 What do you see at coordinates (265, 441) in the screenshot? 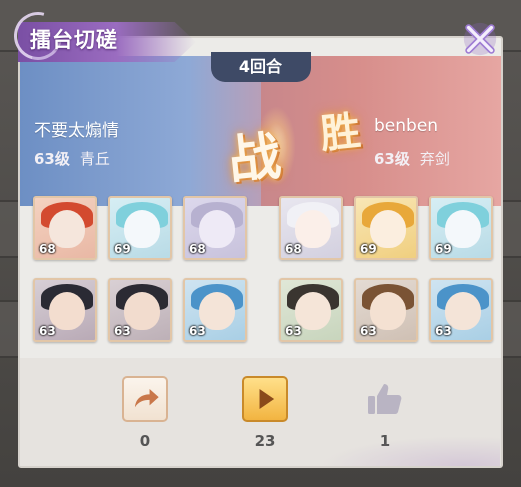
I see `replay-count: 23` at bounding box center [265, 441].